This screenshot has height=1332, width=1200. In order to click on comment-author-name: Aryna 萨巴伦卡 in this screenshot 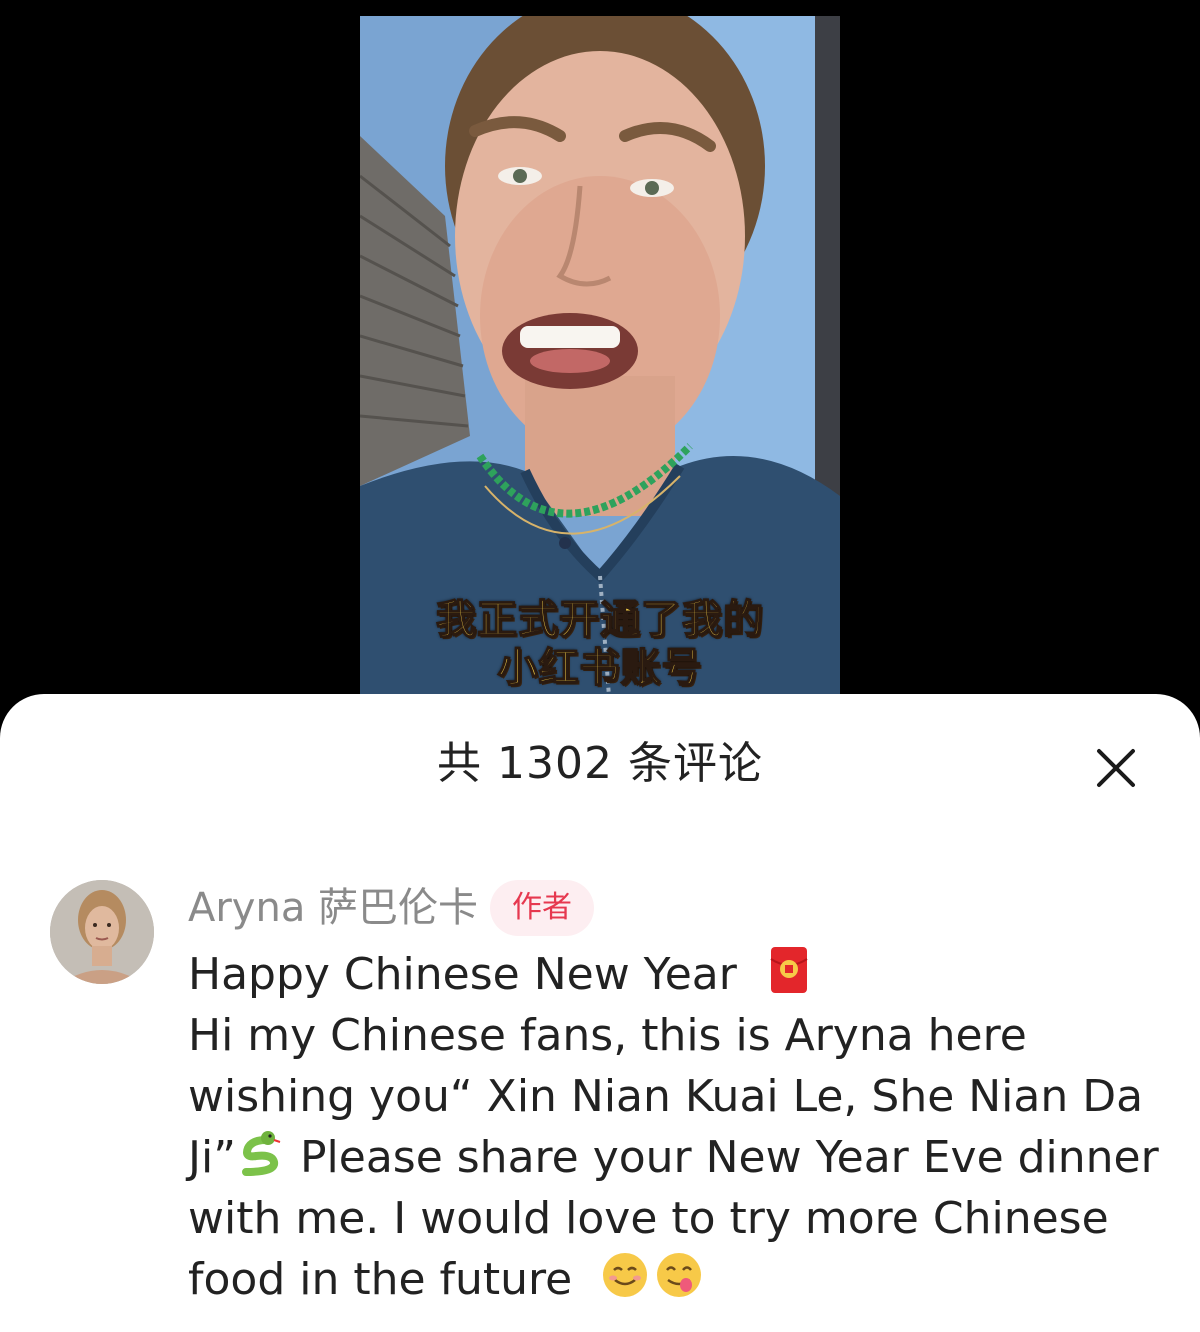, I will do `click(333, 908)`.